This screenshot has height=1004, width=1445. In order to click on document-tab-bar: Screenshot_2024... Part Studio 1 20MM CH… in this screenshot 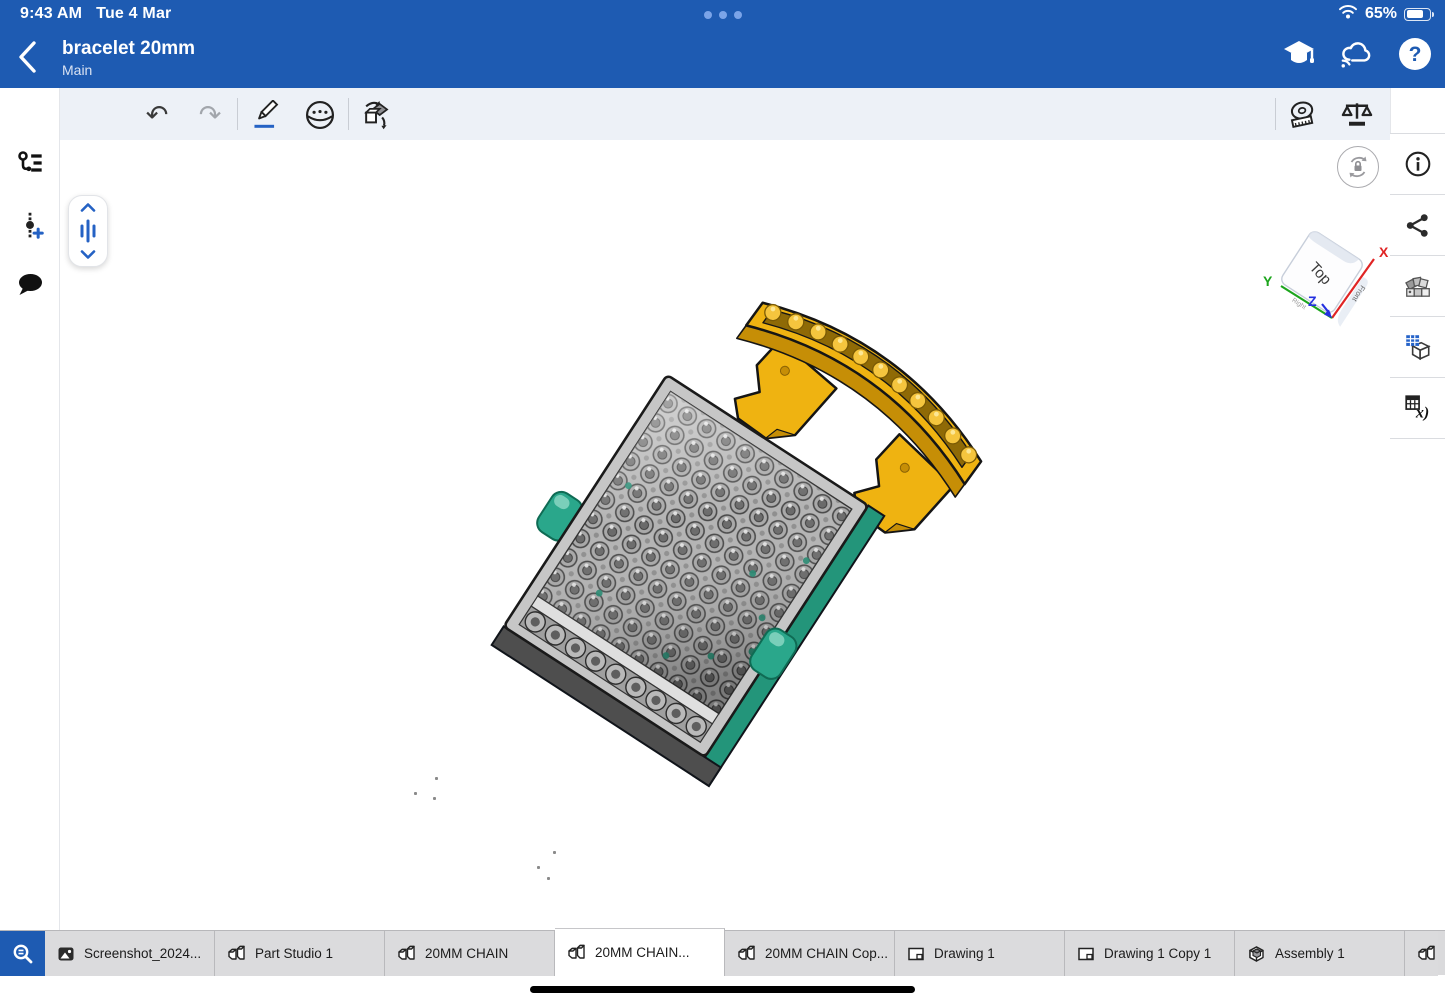, I will do `click(722, 952)`.